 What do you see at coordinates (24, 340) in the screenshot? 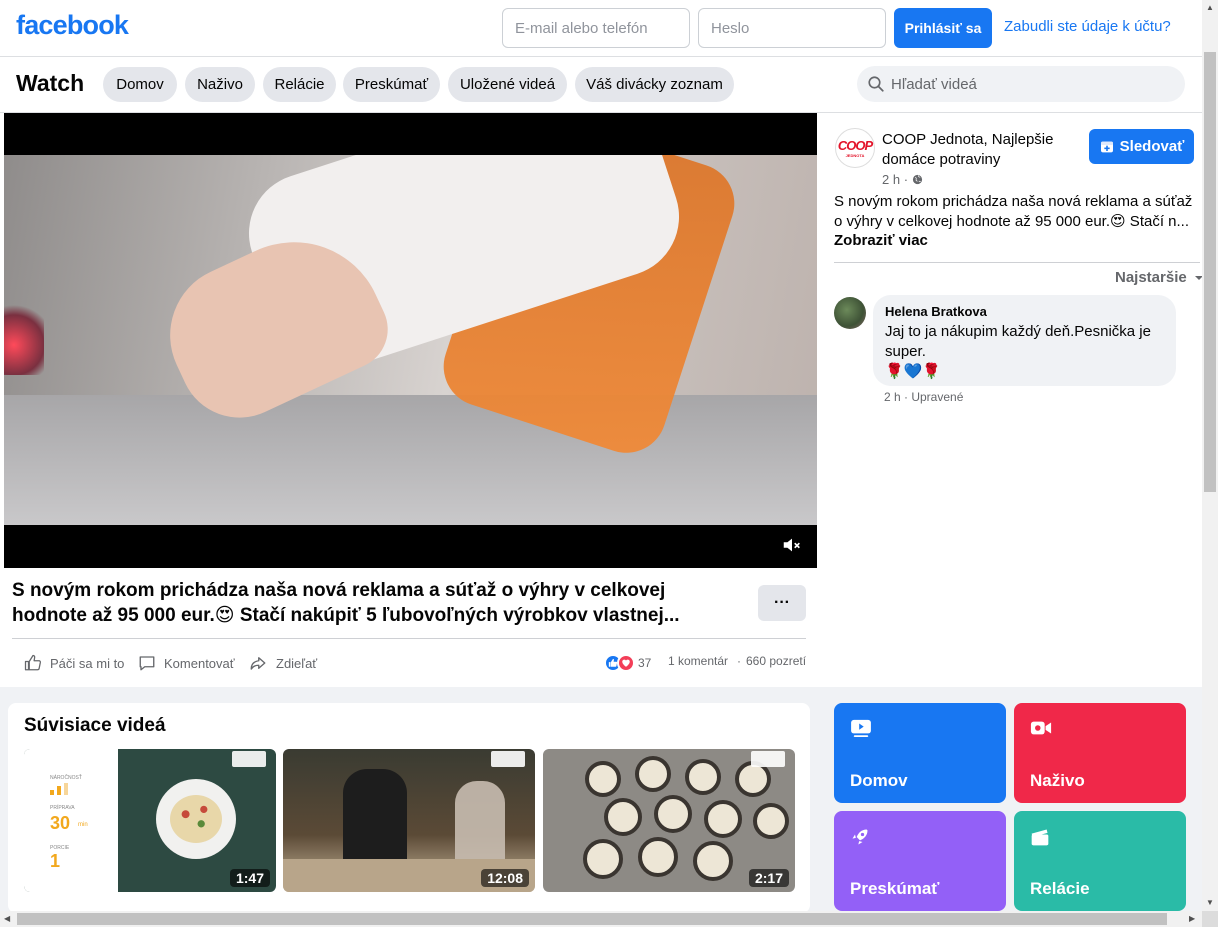
I see `video-frame-light` at bounding box center [24, 340].